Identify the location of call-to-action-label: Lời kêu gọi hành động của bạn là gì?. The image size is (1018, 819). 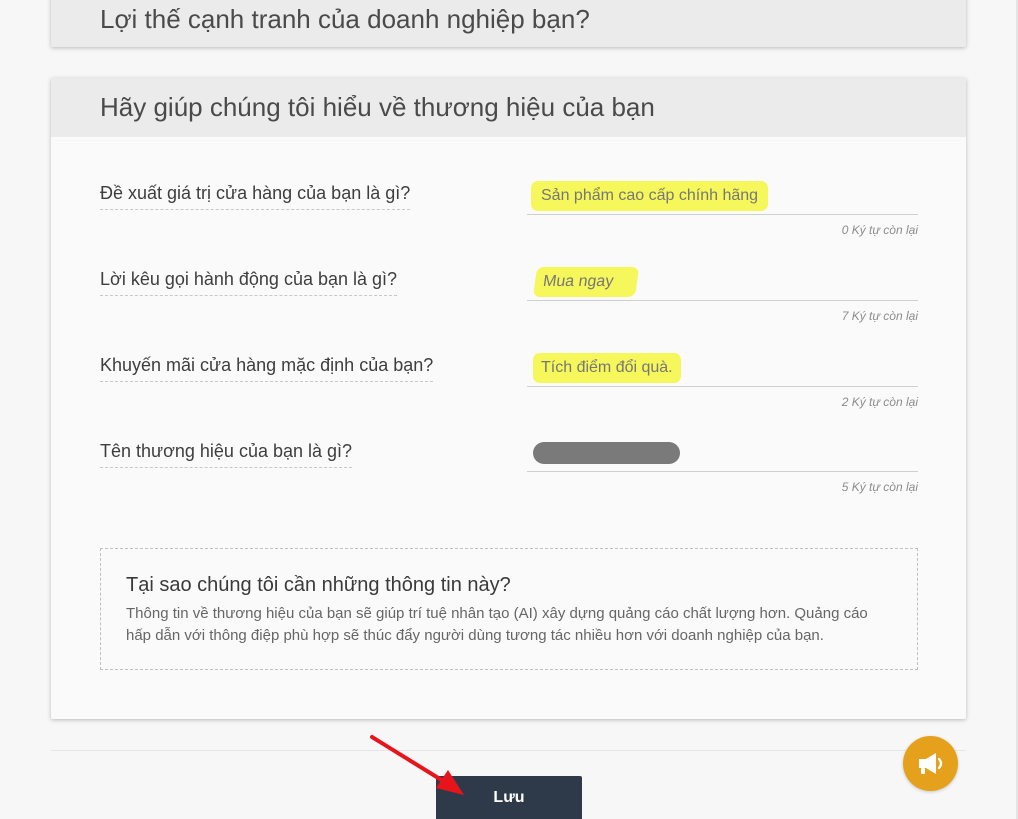
(249, 282).